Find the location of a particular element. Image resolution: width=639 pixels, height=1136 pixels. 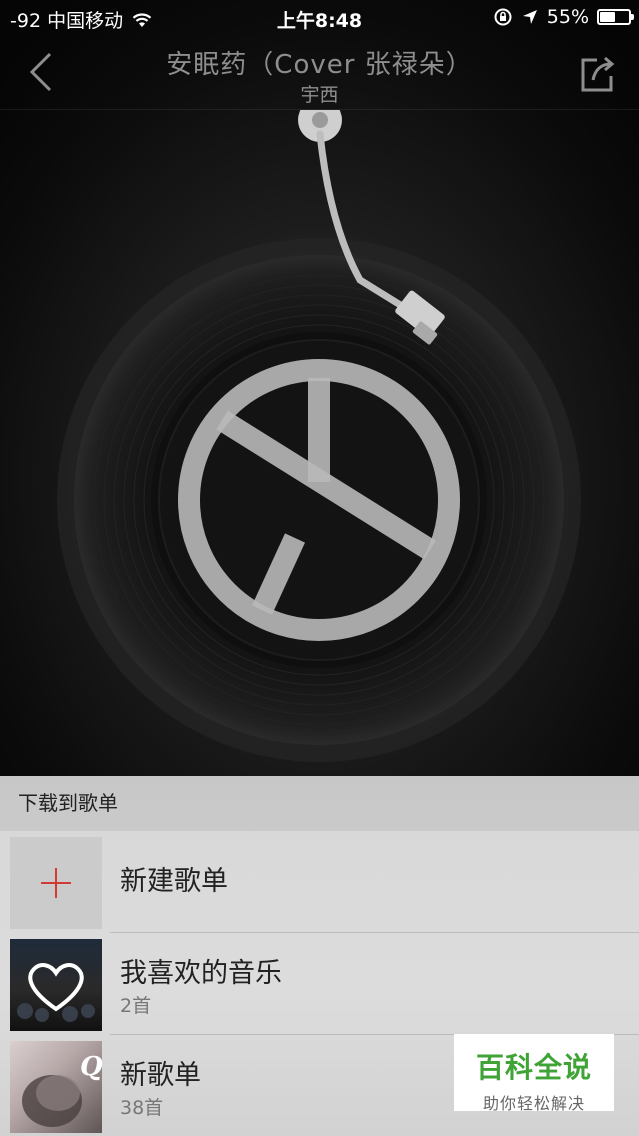

battery-icon is located at coordinates (615, 17).